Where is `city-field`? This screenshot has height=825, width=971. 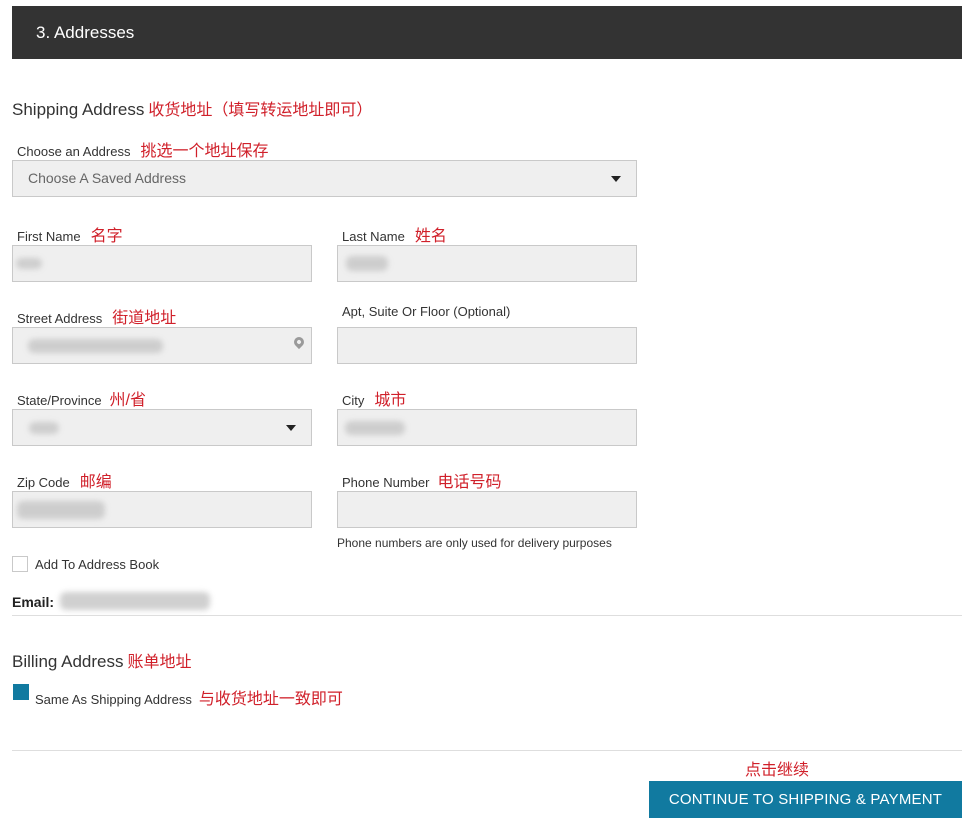
city-field is located at coordinates (487, 427).